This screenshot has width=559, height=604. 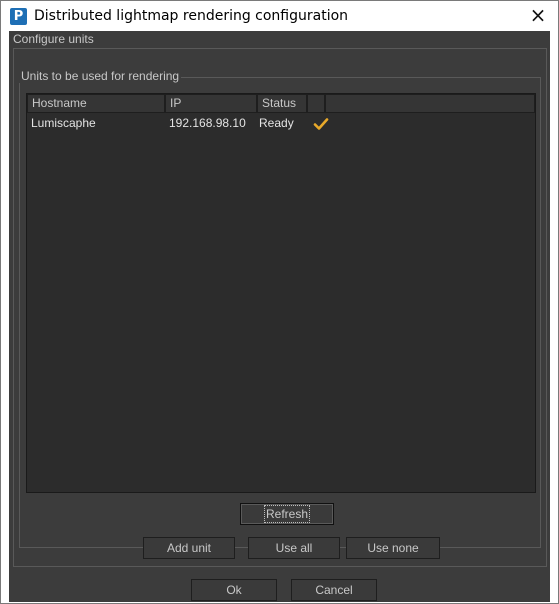 What do you see at coordinates (393, 548) in the screenshot?
I see `use-none-button: Use none` at bounding box center [393, 548].